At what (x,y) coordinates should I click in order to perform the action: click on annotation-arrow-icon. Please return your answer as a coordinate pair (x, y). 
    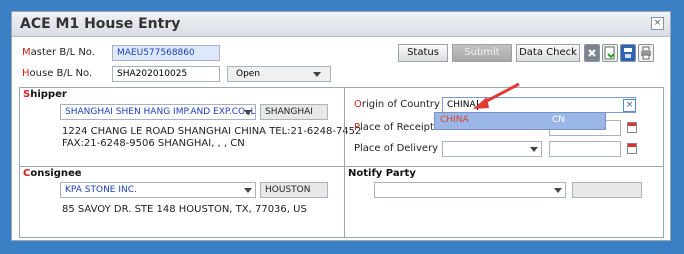
    Looking at the image, I should click on (496, 95).